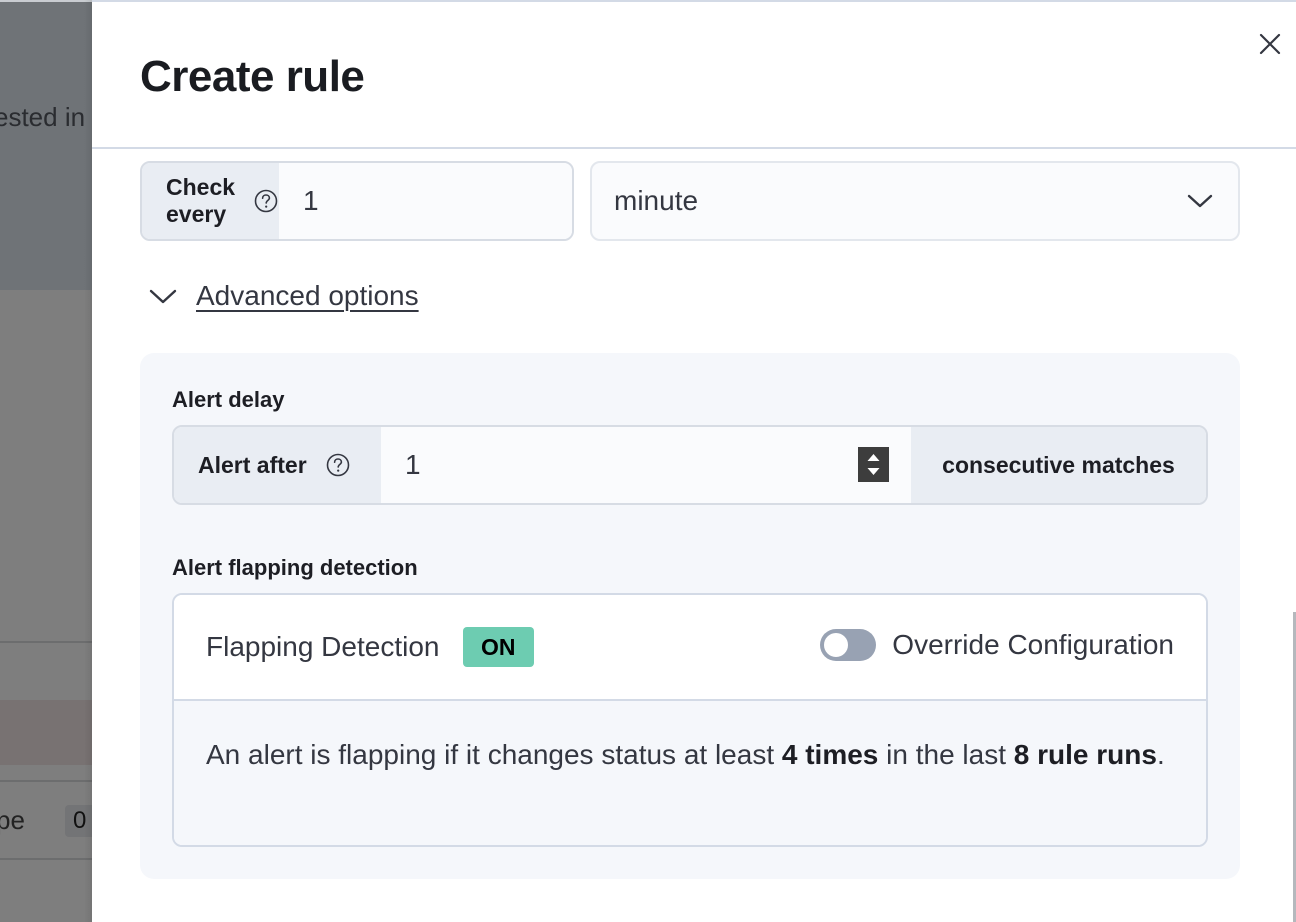  I want to click on spinner-arrows-icon, so click(873, 464).